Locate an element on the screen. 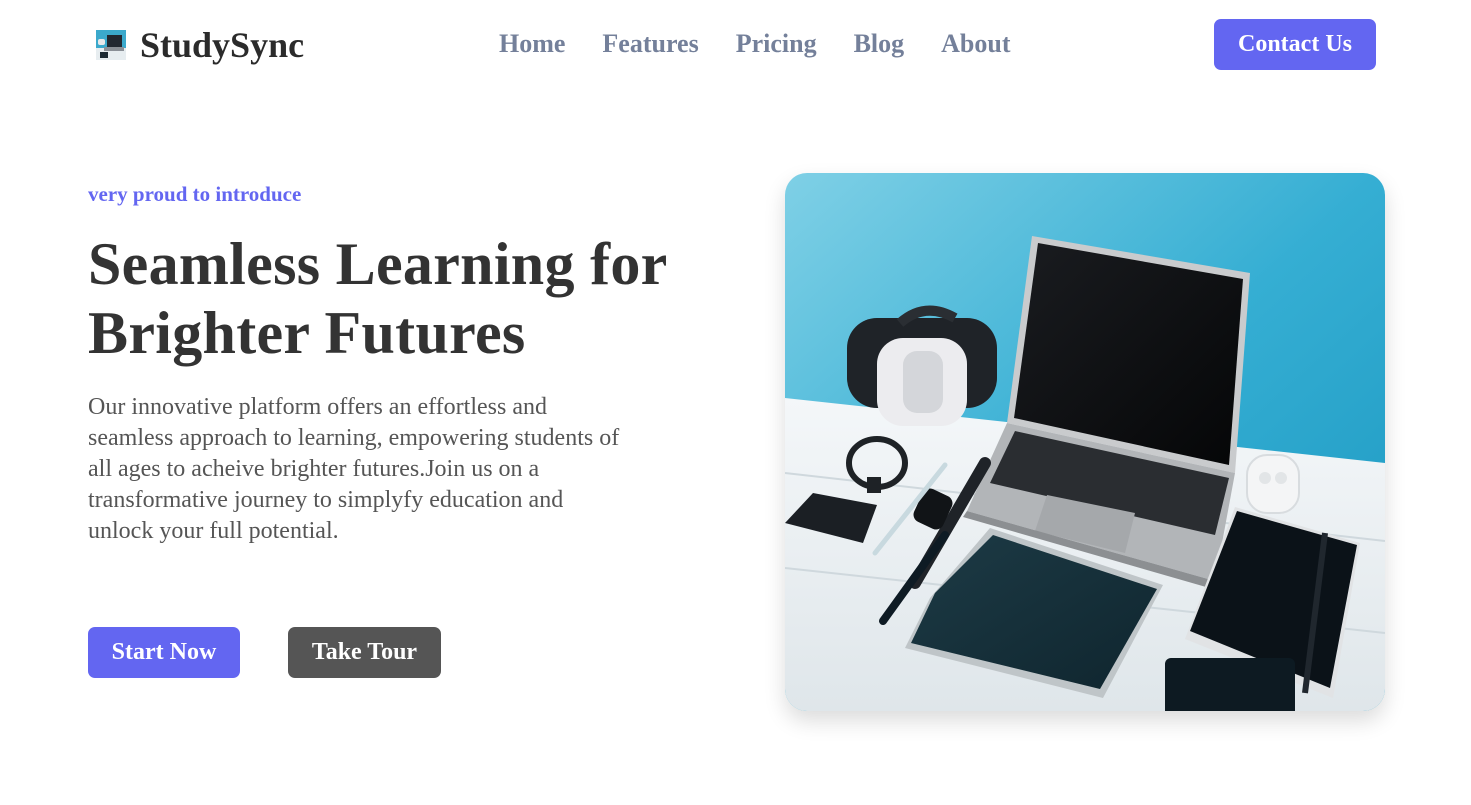  hero-title-line-2: Brighter Futures is located at coordinates (307, 333).